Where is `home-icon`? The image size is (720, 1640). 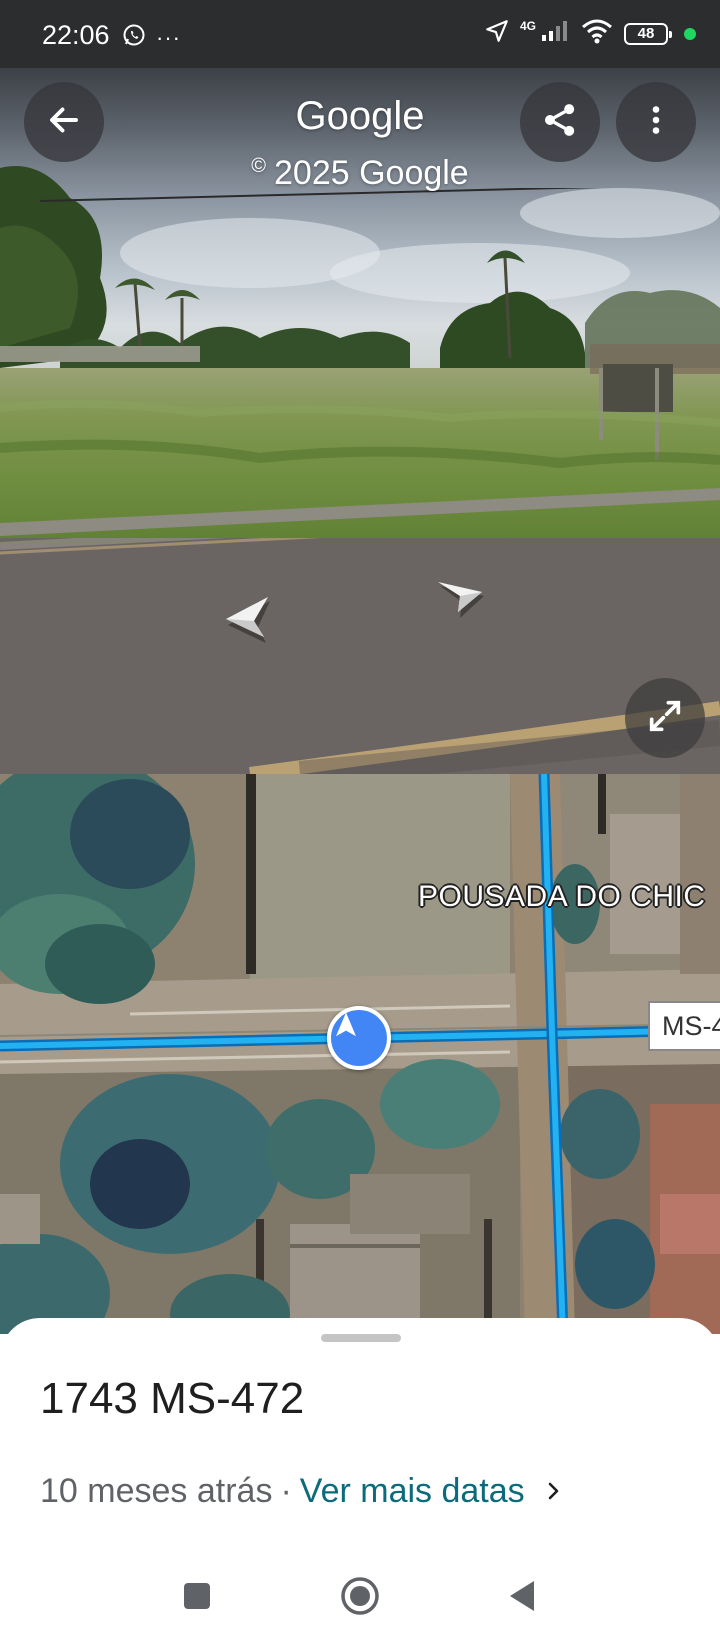 home-icon is located at coordinates (360, 1598).